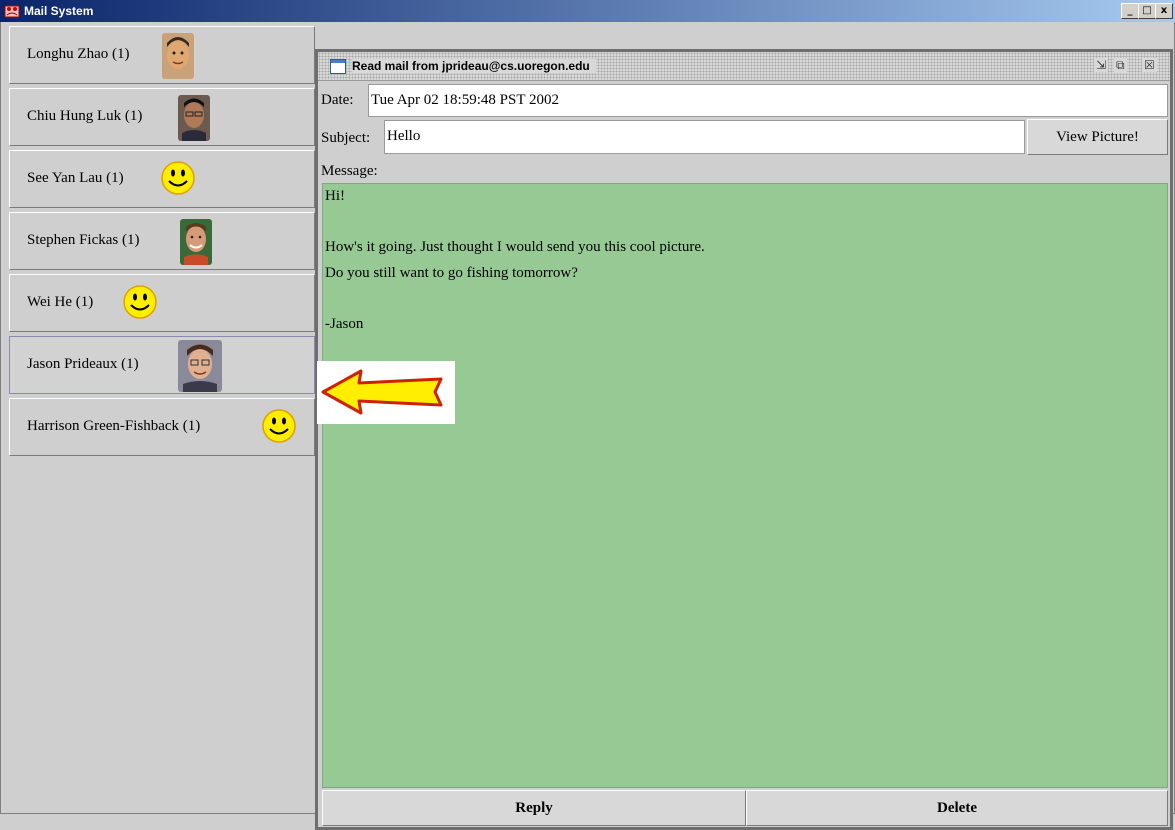 The image size is (1175, 830). What do you see at coordinates (12, 11) in the screenshot?
I see `mail-app-icon` at bounding box center [12, 11].